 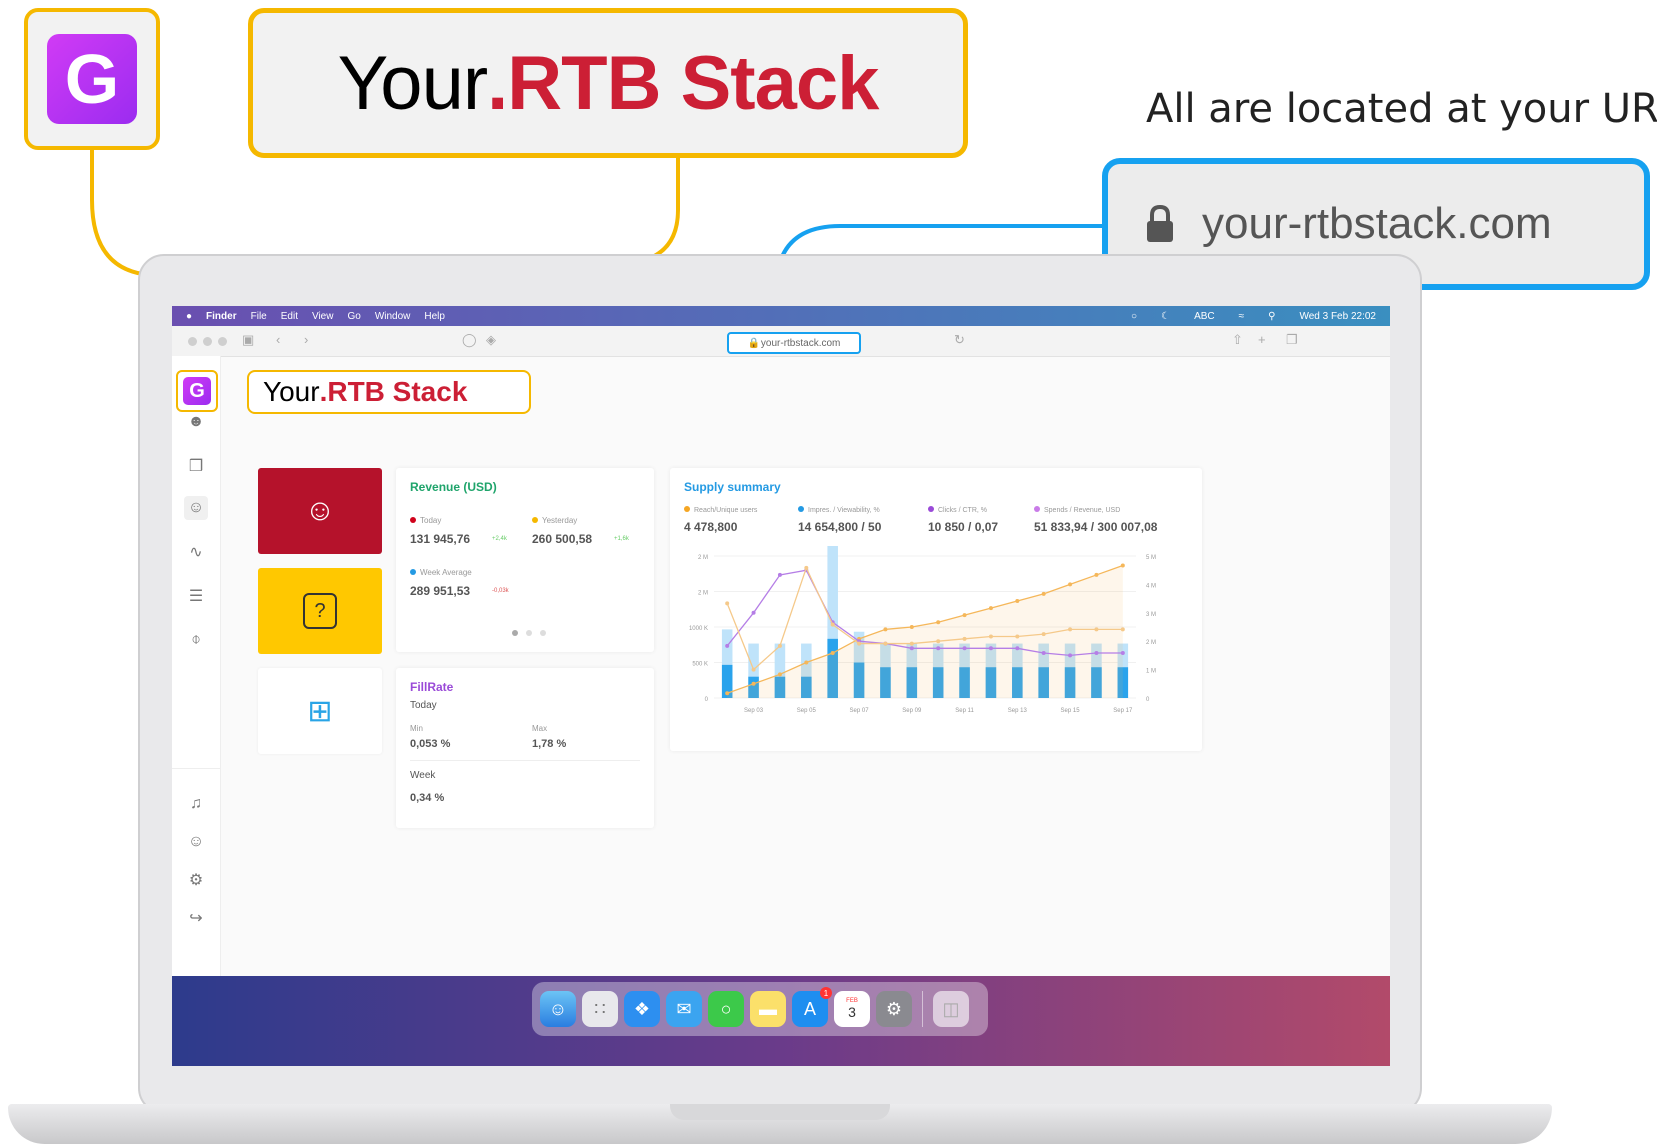 What do you see at coordinates (1165, 316) in the screenshot?
I see `moon-icon: ☾` at bounding box center [1165, 316].